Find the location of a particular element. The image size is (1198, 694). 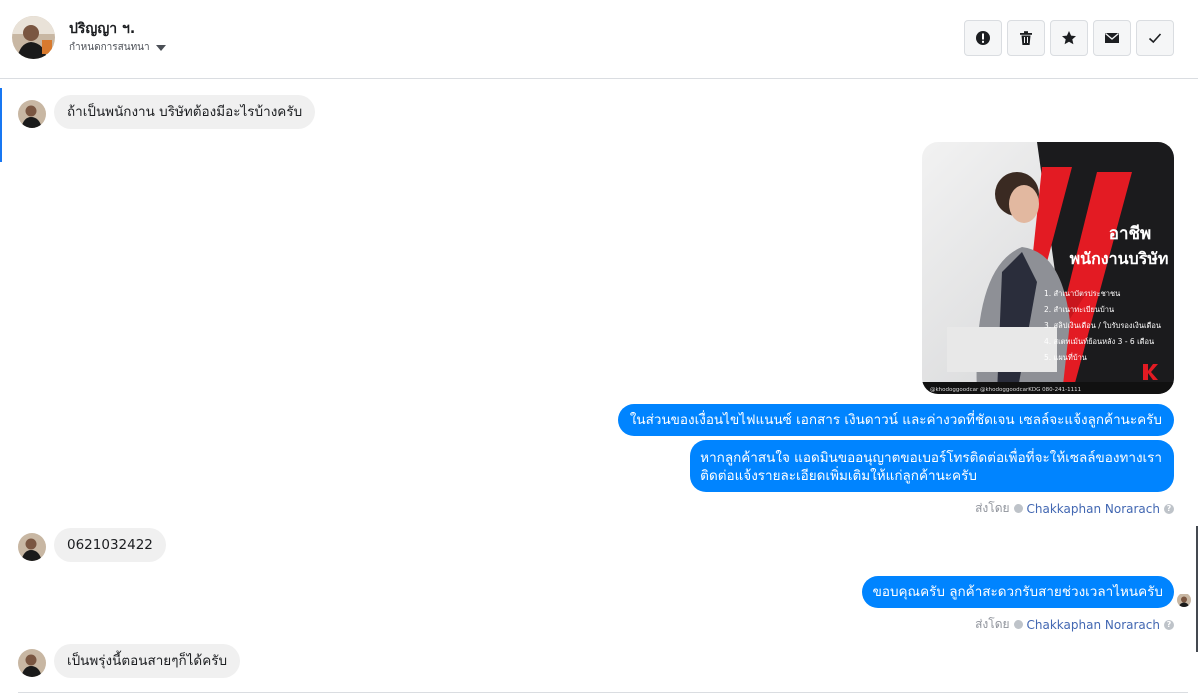

spam-button is located at coordinates (983, 38).